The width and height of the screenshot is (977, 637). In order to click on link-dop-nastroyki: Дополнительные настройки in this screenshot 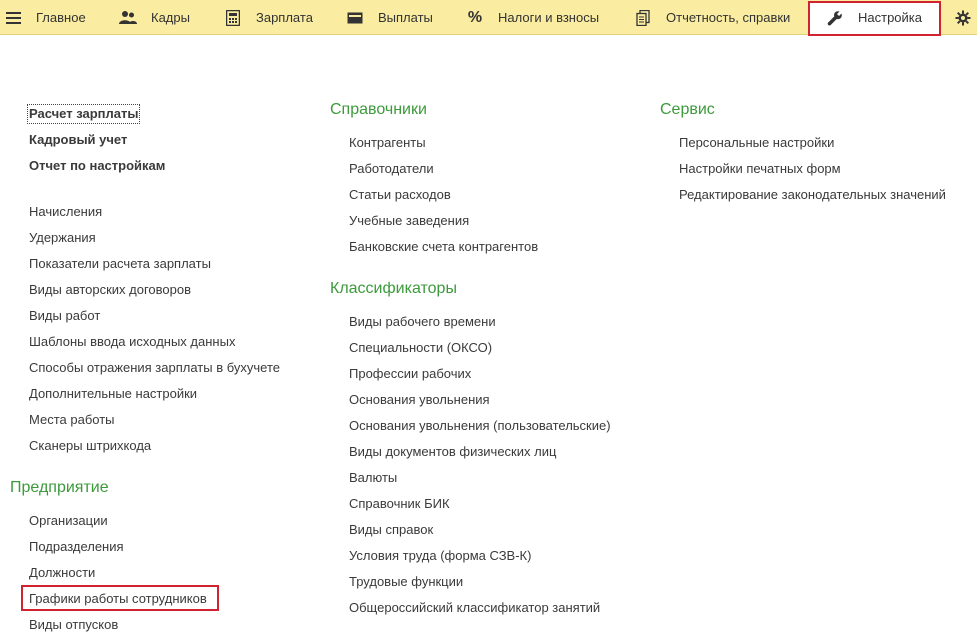, I will do `click(113, 394)`.